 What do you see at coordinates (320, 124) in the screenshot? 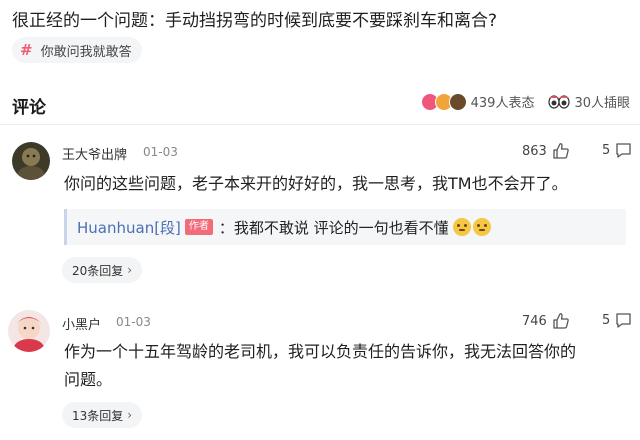
I see `section-divider` at bounding box center [320, 124].